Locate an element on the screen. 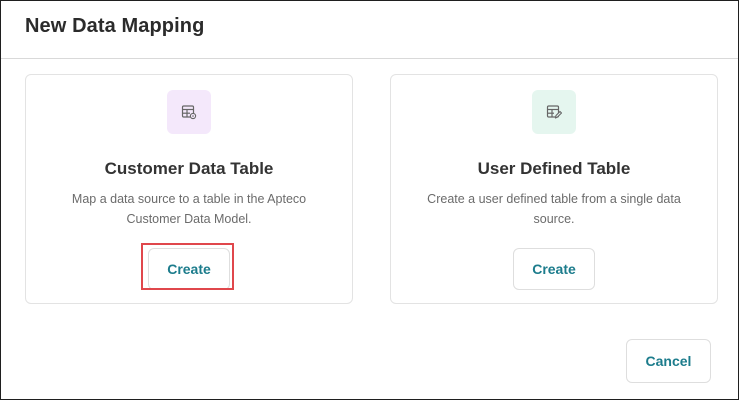  table-edit-icon is located at coordinates (554, 112).